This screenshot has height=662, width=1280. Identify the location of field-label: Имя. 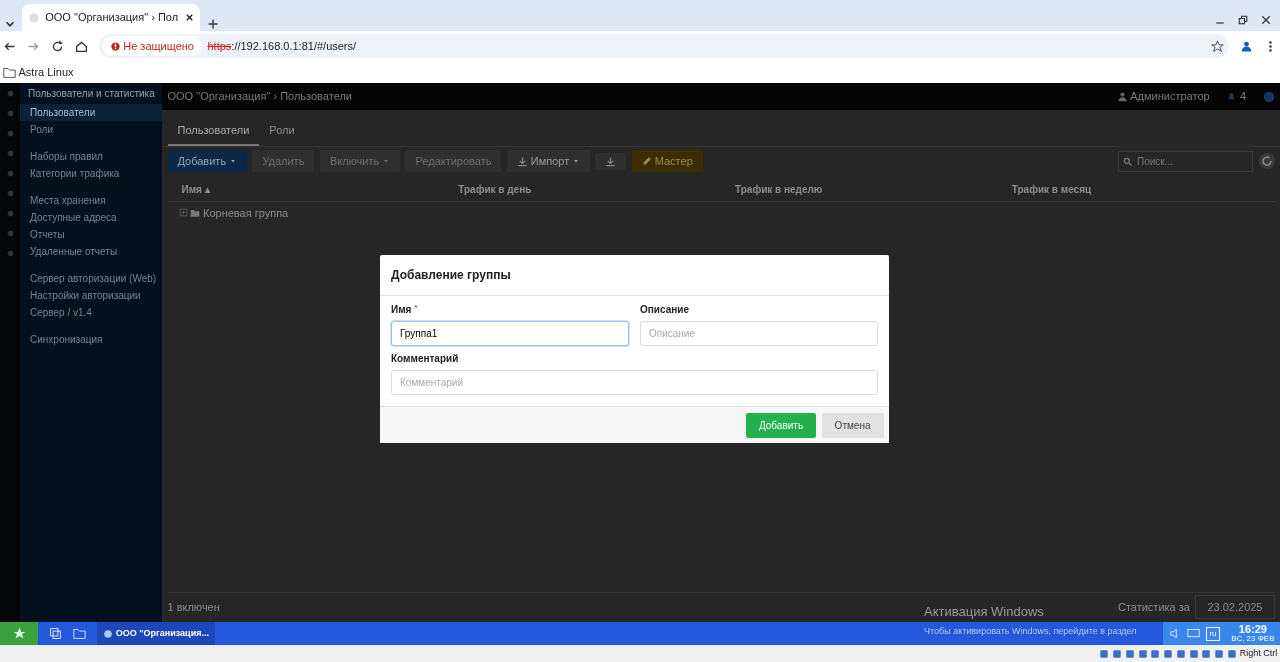
(401, 309).